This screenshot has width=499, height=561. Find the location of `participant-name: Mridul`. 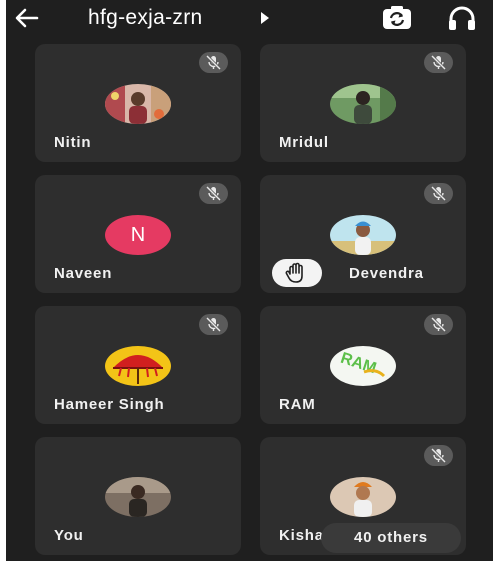

participant-name: Mridul is located at coordinates (304, 142).